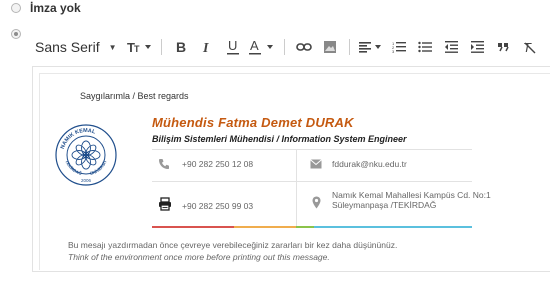  I want to click on bold-button: B, so click(181, 47).